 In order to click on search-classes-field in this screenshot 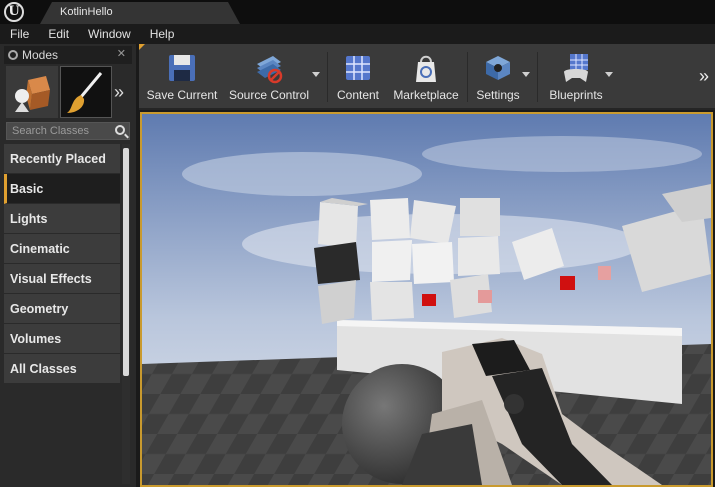, I will do `click(68, 131)`.